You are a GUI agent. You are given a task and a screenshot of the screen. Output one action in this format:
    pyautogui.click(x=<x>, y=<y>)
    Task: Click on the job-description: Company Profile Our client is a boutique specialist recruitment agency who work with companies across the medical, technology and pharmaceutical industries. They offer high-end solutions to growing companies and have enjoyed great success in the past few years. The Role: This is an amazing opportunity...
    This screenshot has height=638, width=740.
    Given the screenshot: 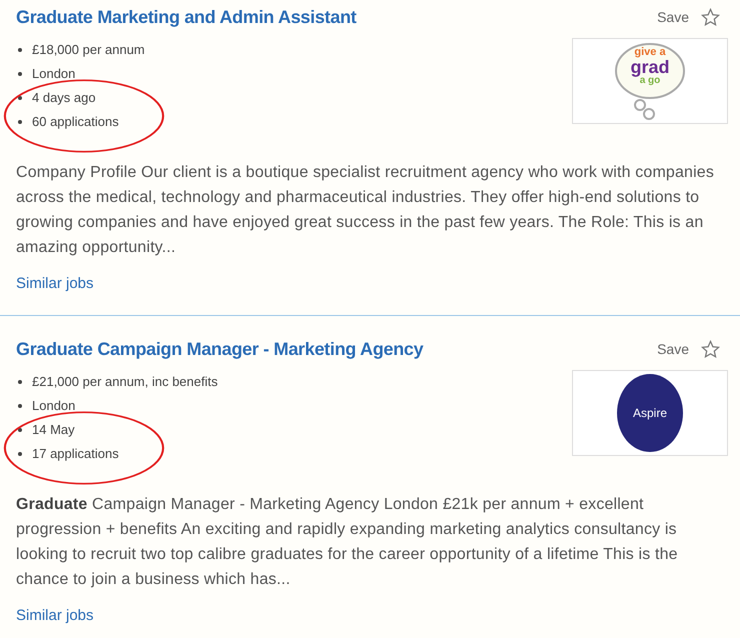 What is the action you would take?
    pyautogui.click(x=365, y=210)
    